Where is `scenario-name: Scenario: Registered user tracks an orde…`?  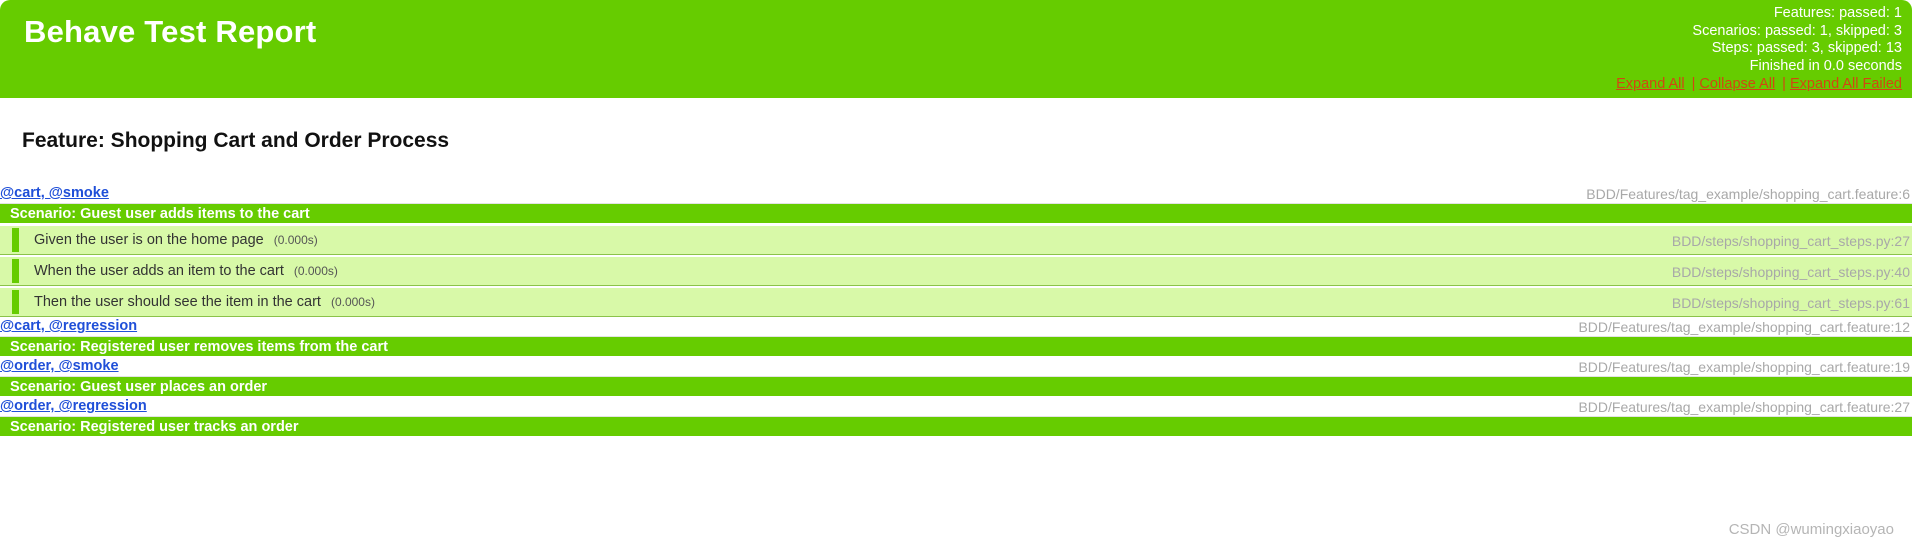
scenario-name: Scenario: Registered user tracks an orde… is located at coordinates (154, 427).